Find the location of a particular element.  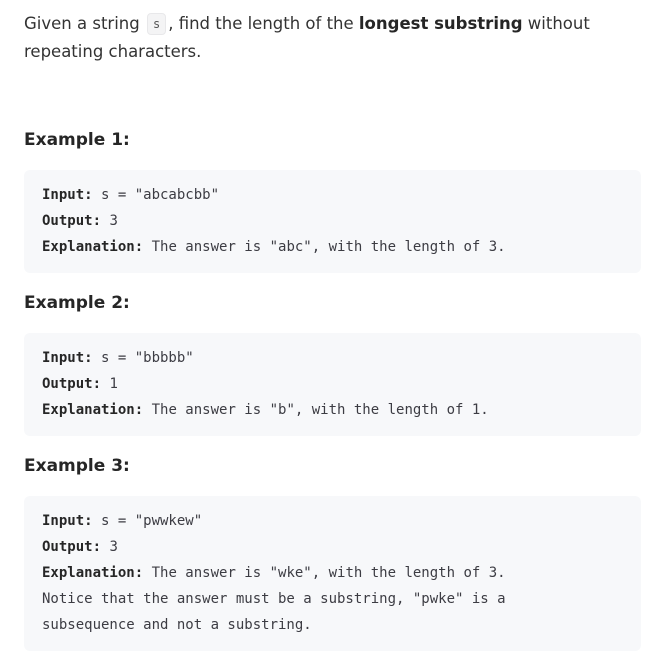

example-1-output: 3 is located at coordinates (109, 221).